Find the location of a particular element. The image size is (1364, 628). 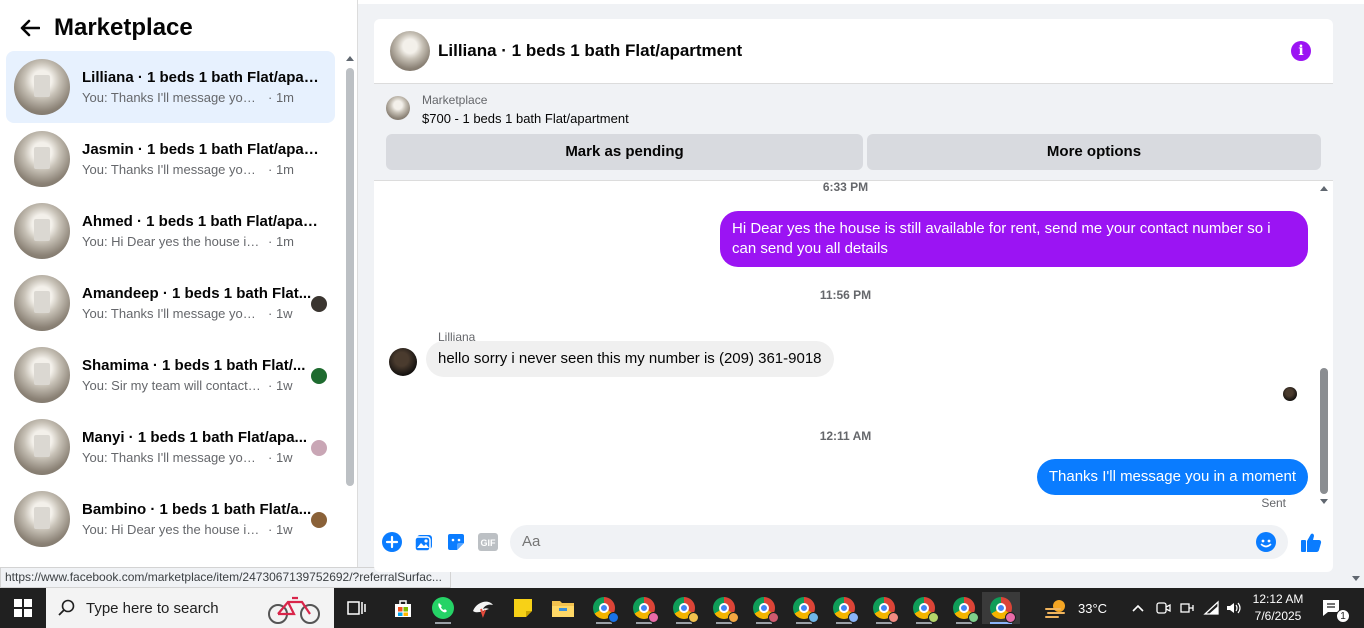

message-input is located at coordinates (899, 542).